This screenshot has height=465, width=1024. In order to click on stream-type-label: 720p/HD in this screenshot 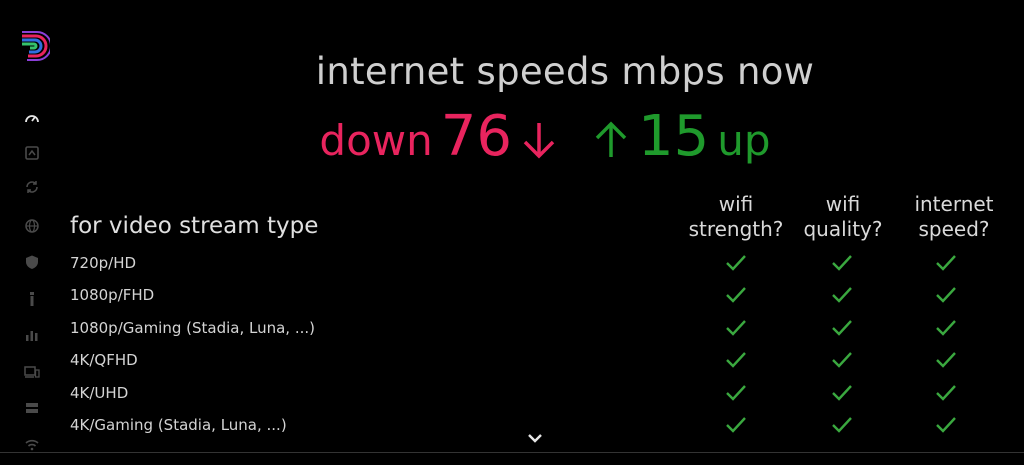, I will do `click(103, 263)`.